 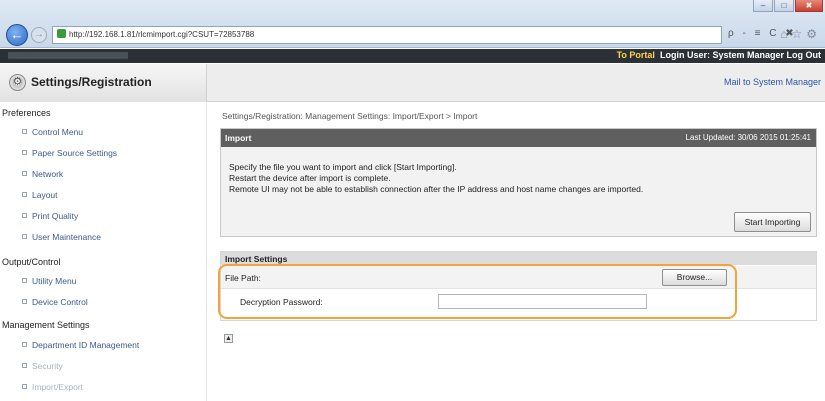 I want to click on sidebar-section-output-control: Output/Control, so click(x=31, y=262).